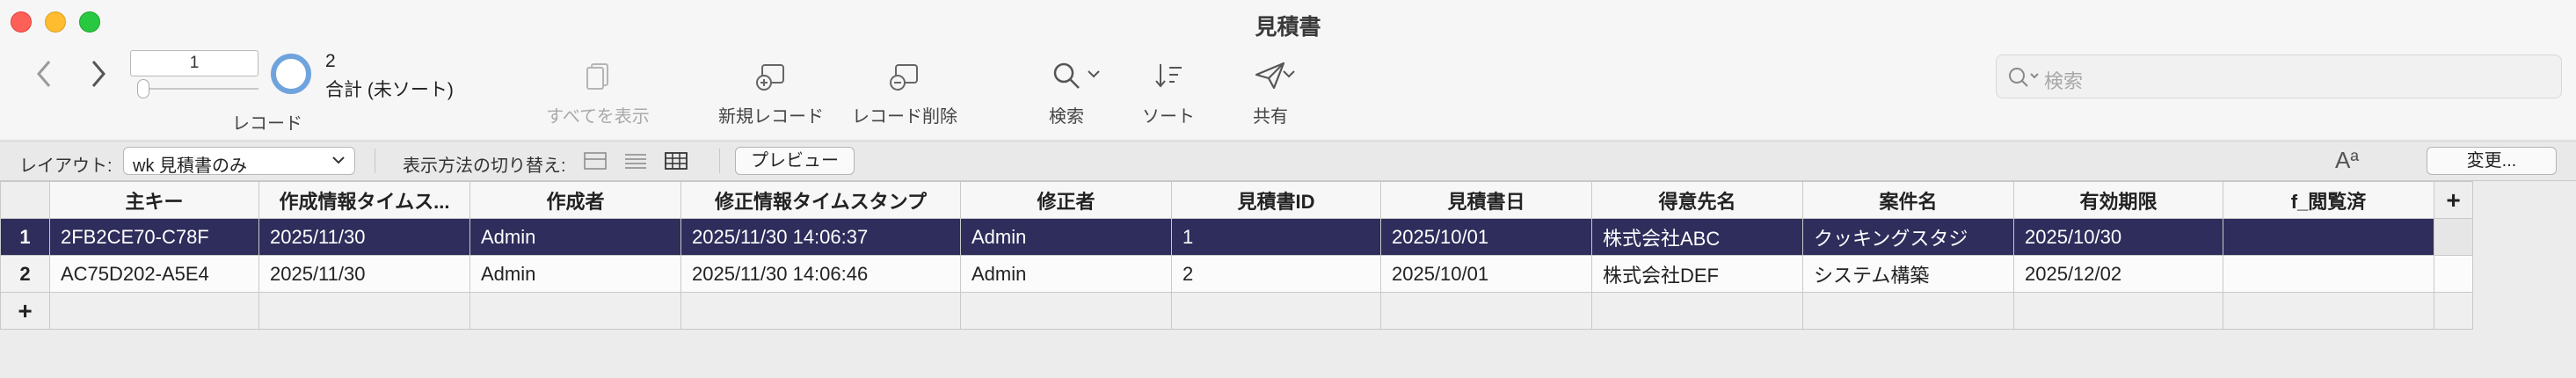  What do you see at coordinates (820, 237) in the screenshot?
I see `table-cell: 2025/11/30 14:06:37` at bounding box center [820, 237].